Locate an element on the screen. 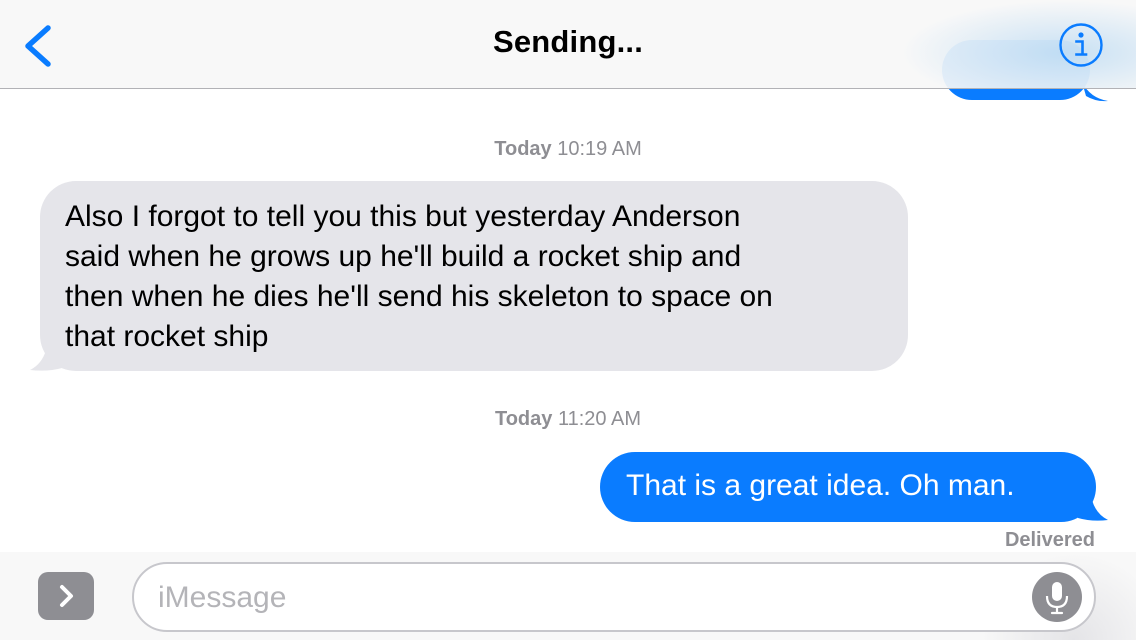  info-button is located at coordinates (1081, 45).